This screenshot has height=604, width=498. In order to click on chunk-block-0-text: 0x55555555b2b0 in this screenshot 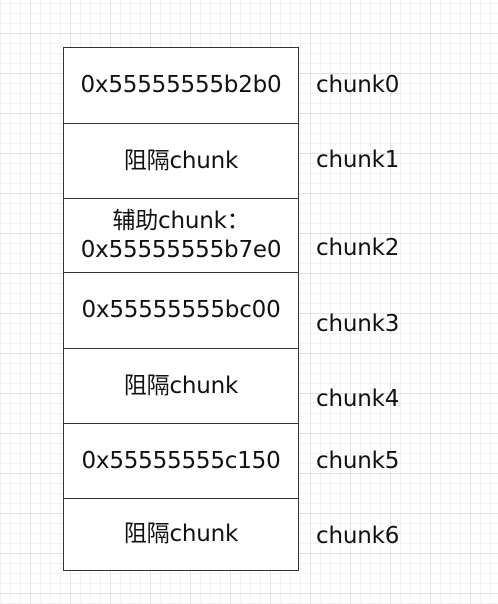, I will do `click(181, 85)`.